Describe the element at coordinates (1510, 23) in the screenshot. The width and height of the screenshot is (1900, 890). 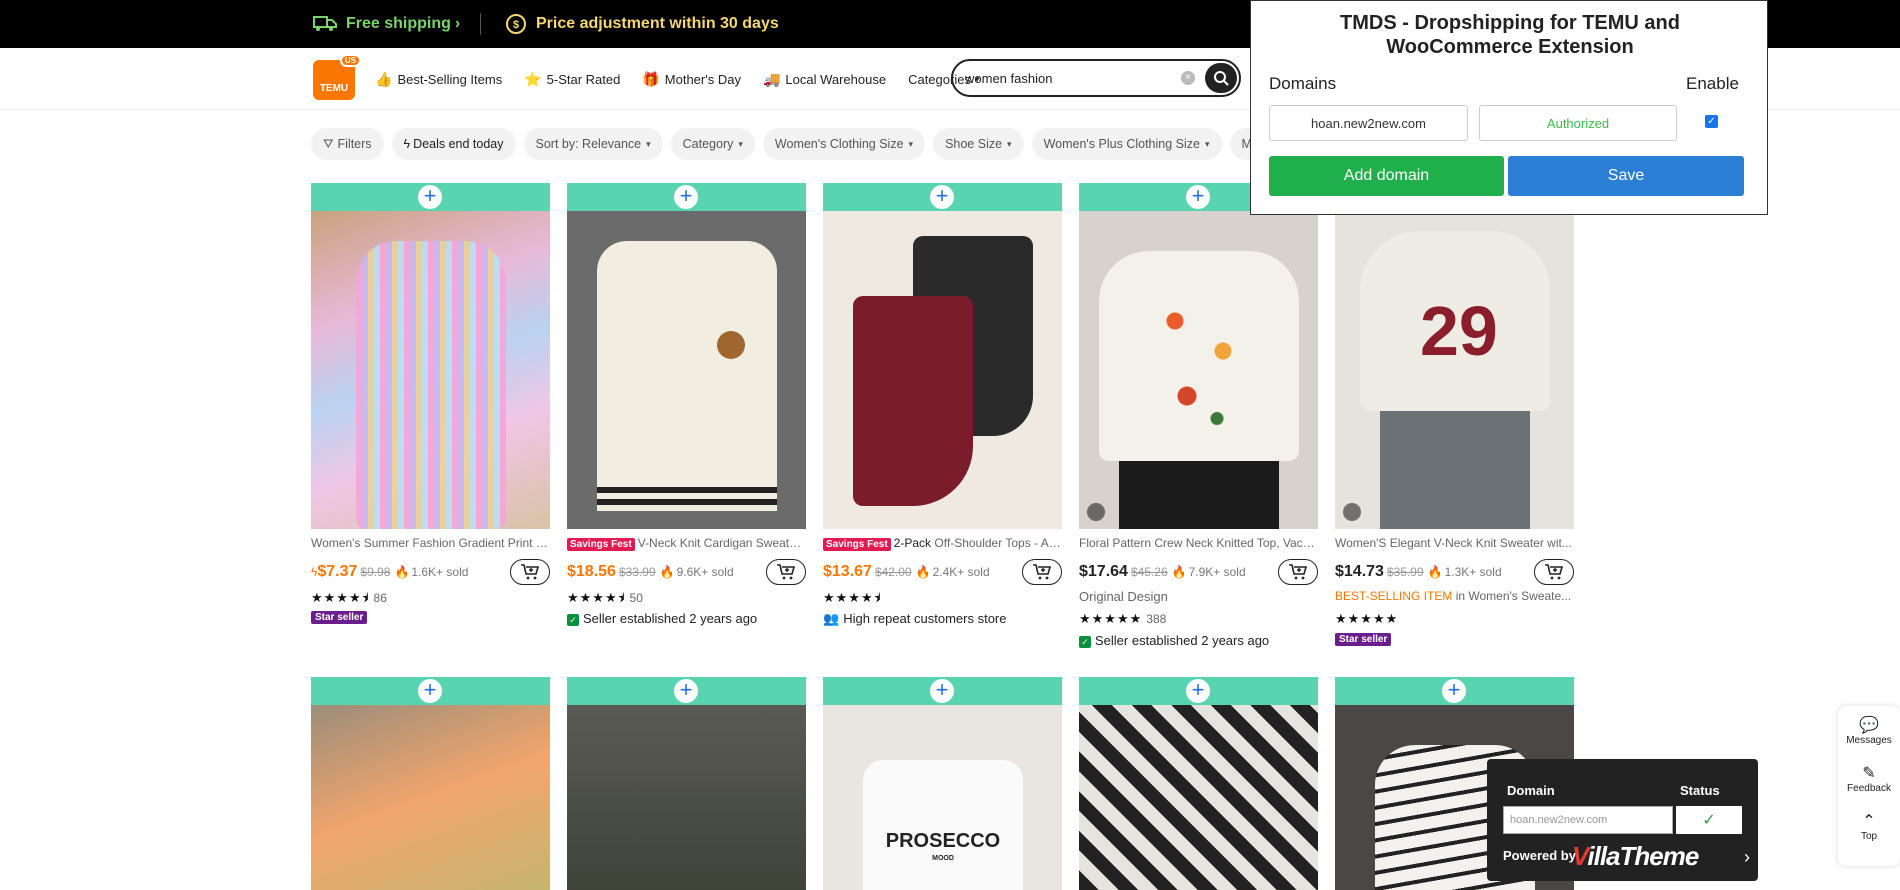
I see `title-line-1: TMDS - Dropshipping for TEMU and` at that location.